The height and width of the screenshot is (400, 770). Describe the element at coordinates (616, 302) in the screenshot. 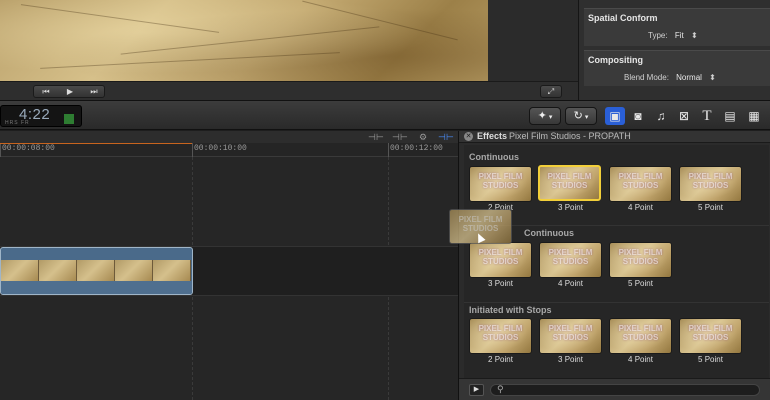

I see `divider` at that location.